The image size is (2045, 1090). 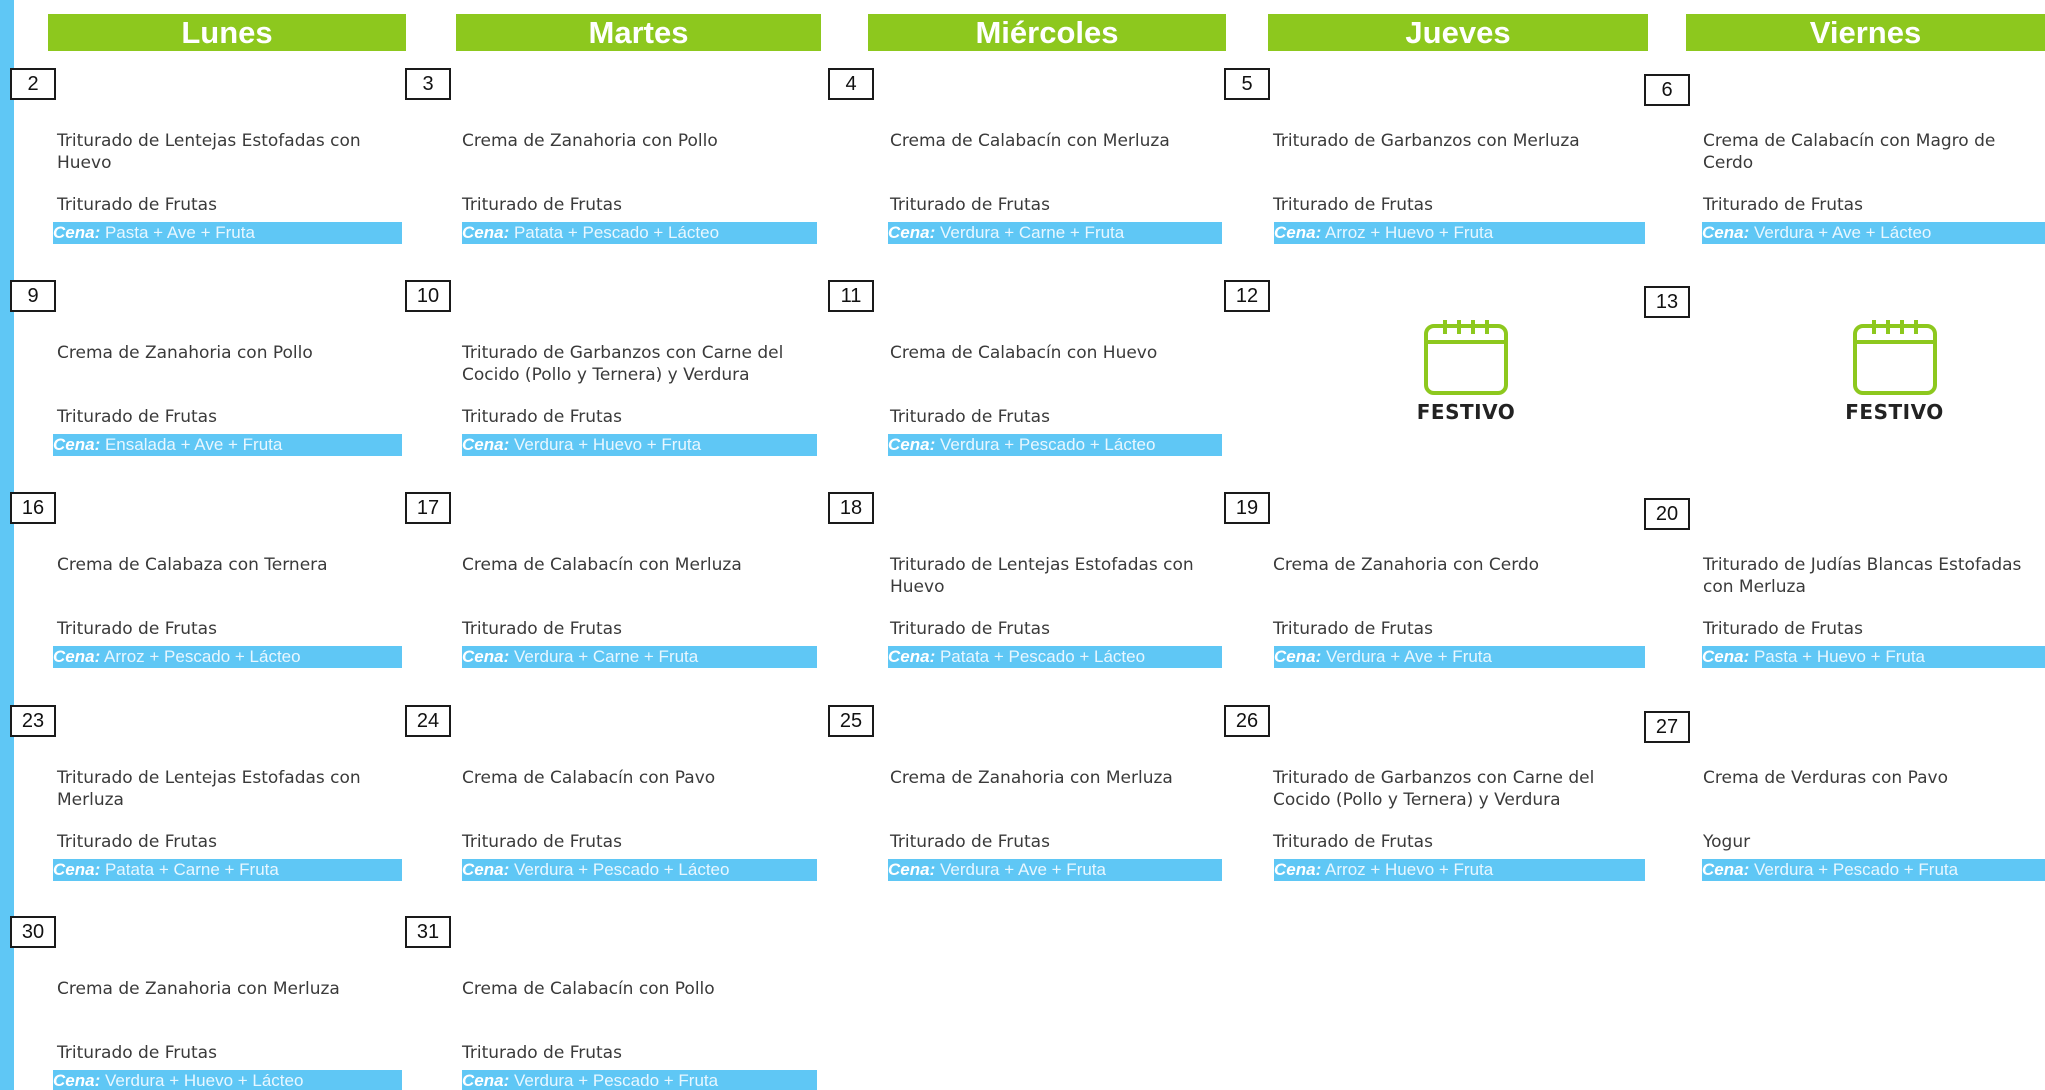 What do you see at coordinates (1458, 32) in the screenshot?
I see `day-header-3: Jueves` at bounding box center [1458, 32].